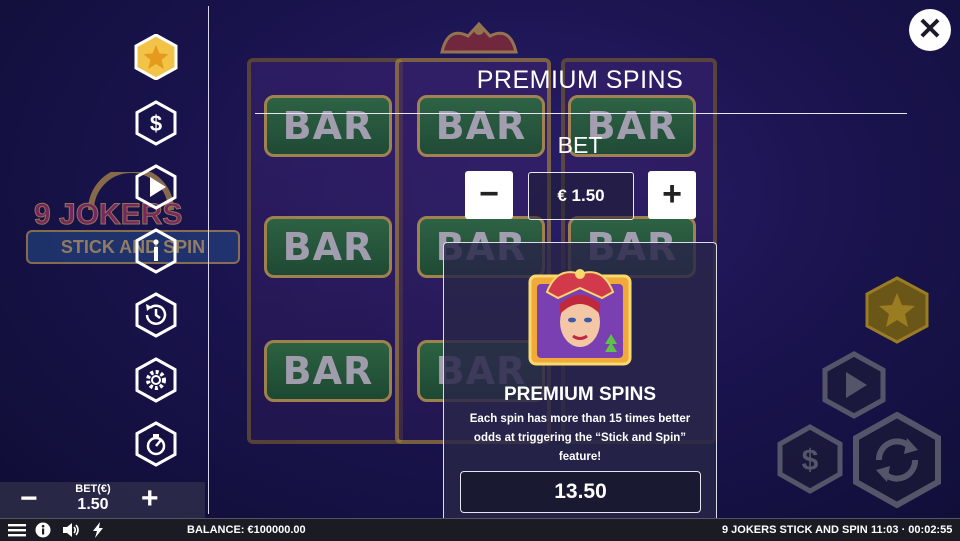  What do you see at coordinates (93, 504) in the screenshot?
I see `bet-widget-value: 1.50` at bounding box center [93, 504].